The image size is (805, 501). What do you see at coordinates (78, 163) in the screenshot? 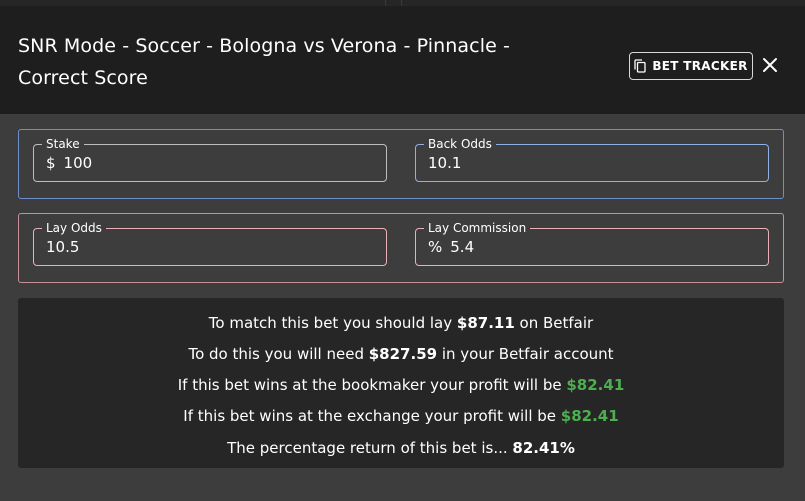
I see `stake-value: 100` at bounding box center [78, 163].